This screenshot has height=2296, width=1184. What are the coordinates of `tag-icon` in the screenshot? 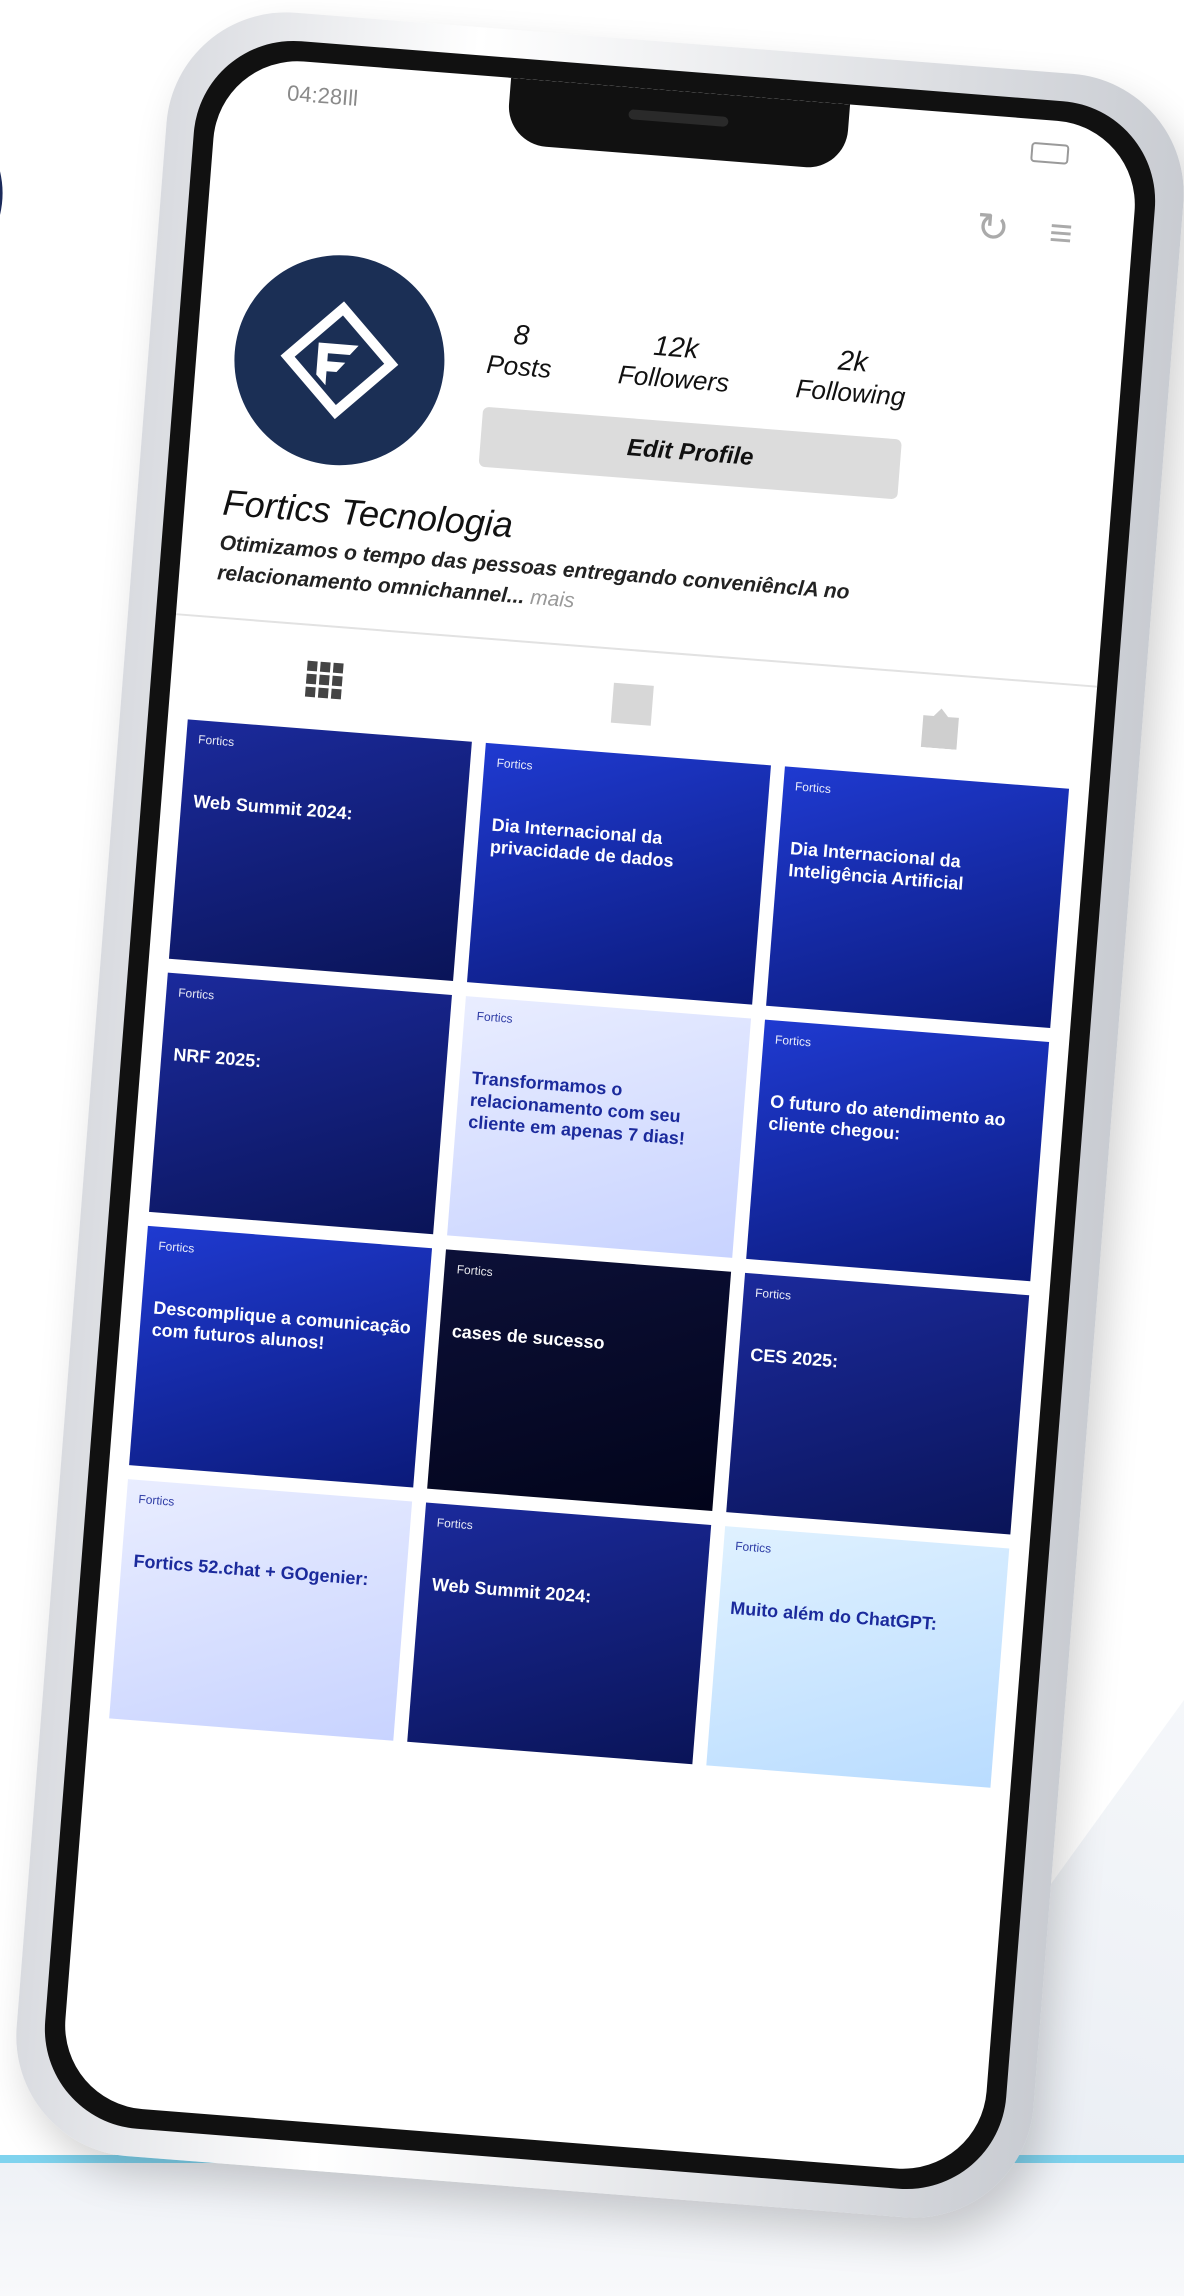 It's located at (940, 728).